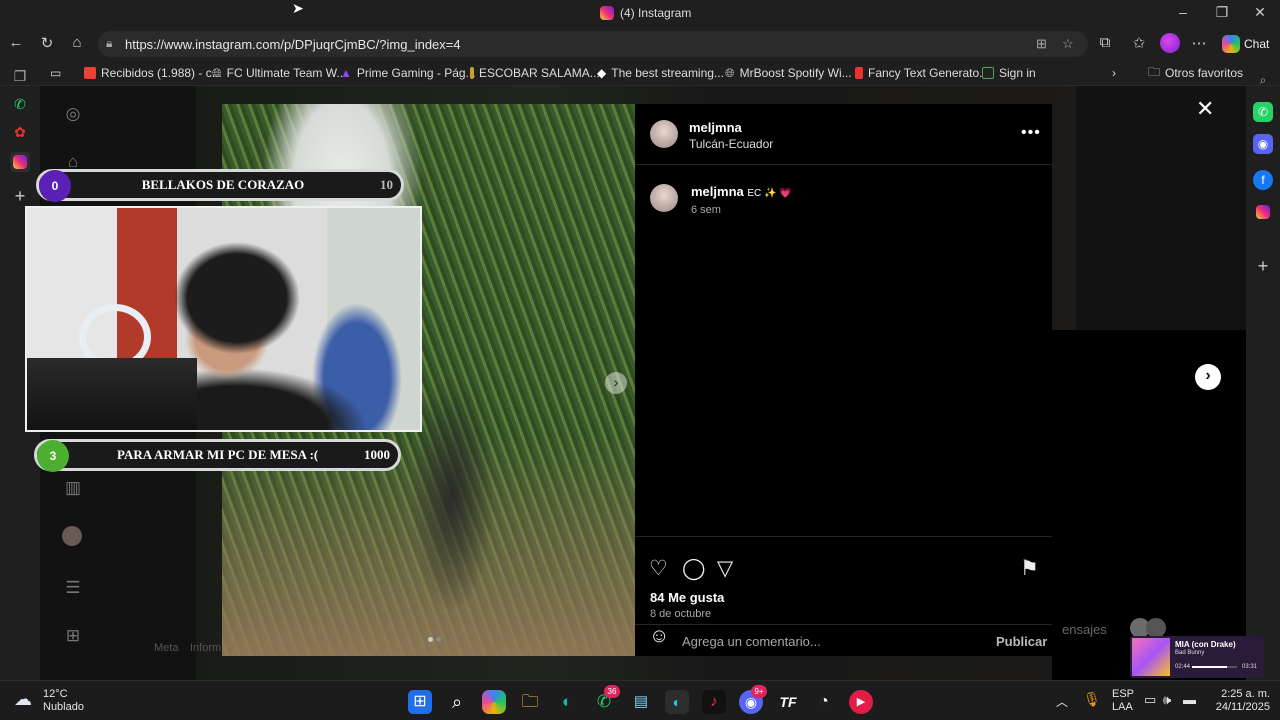  I want to click on profile-avatar-nav, so click(72, 536).